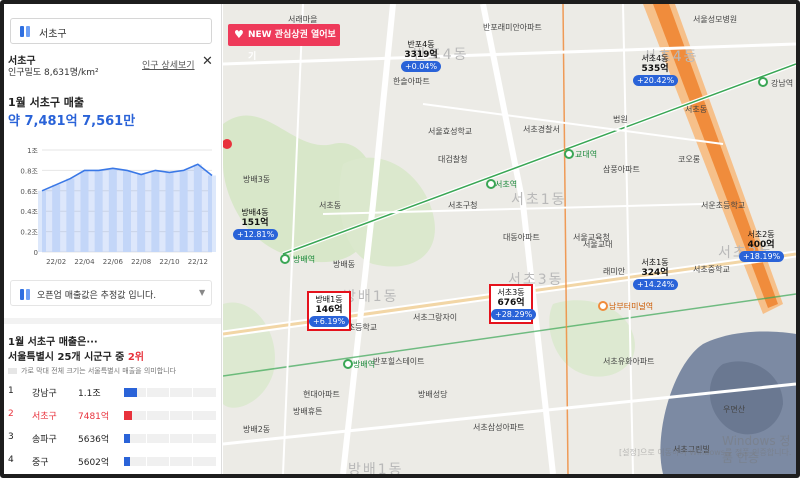 This screenshot has width=800, height=478. Describe the element at coordinates (53, 73) in the screenshot. I see `population-density: 인구밀도 8,631명/km²` at that location.